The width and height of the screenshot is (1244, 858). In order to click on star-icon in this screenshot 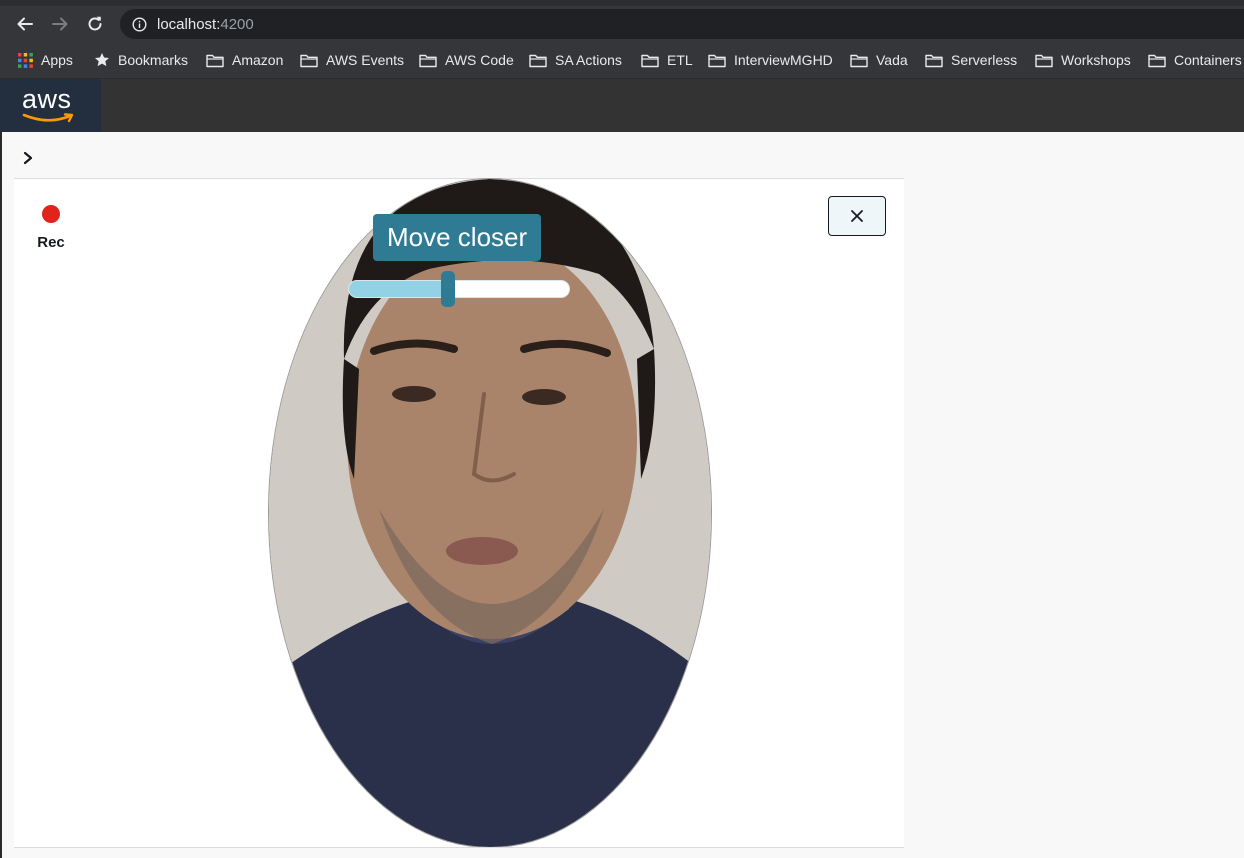, I will do `click(102, 60)`.